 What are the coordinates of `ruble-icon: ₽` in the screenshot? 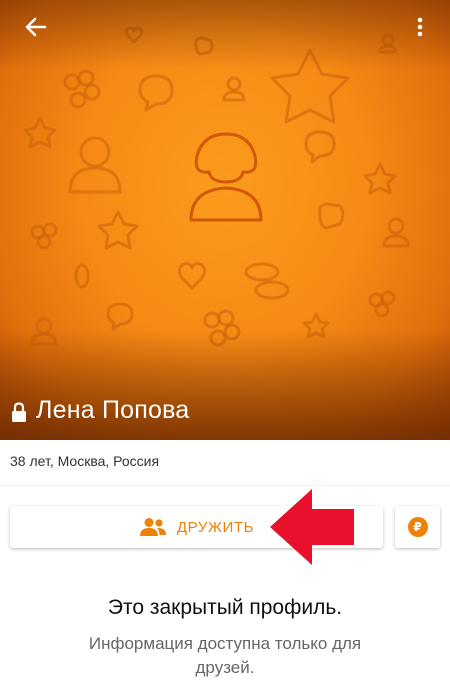 It's located at (417, 527).